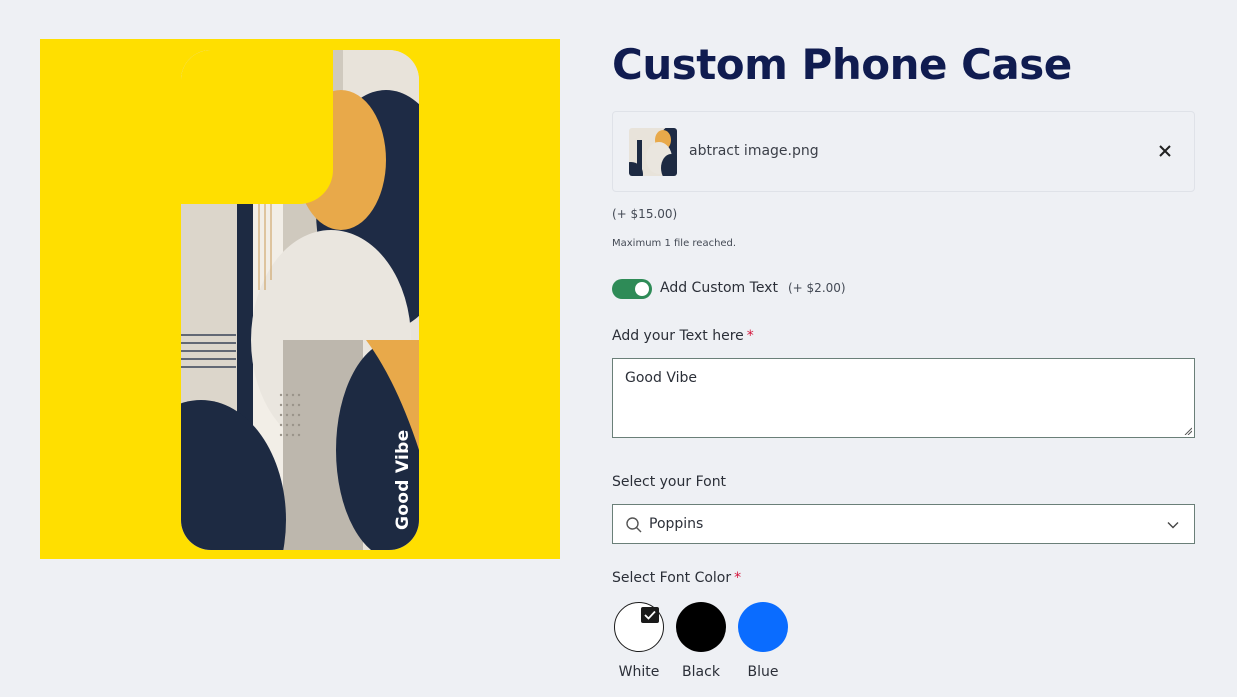  Describe the element at coordinates (403, 479) in the screenshot. I see `case-custom-text: Good Vibe` at that location.